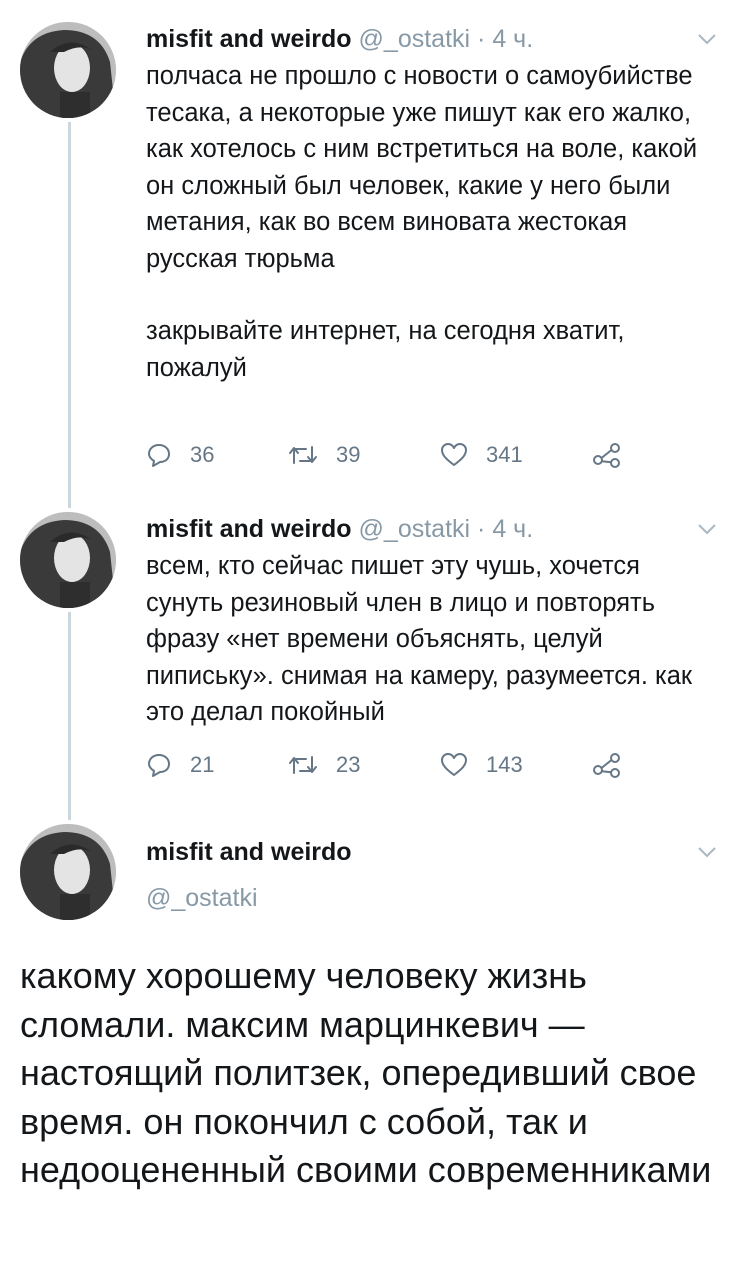 The image size is (743, 1280). Describe the element at coordinates (180, 765) in the screenshot. I see `reply-button: 21` at that location.